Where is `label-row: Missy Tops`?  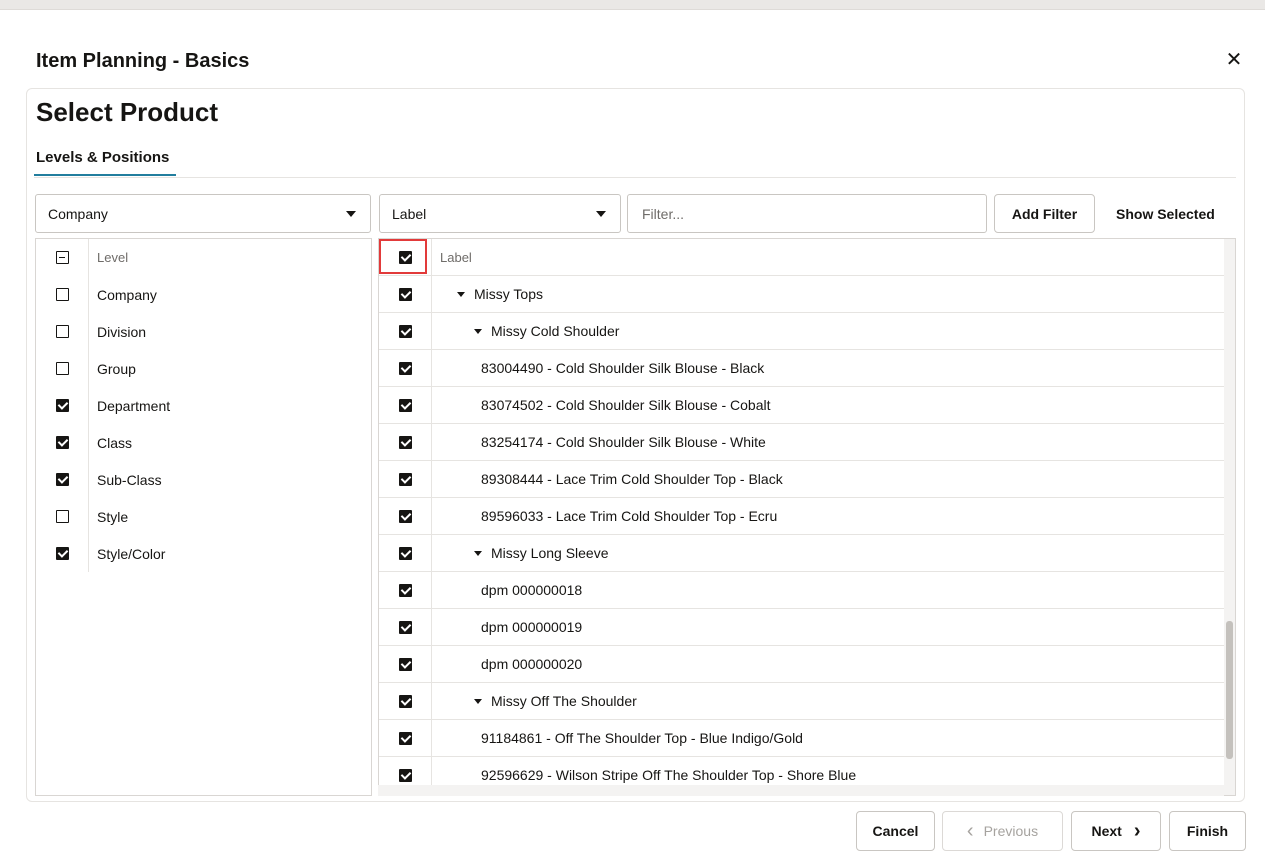
label-row: Missy Tops is located at coordinates (801, 294).